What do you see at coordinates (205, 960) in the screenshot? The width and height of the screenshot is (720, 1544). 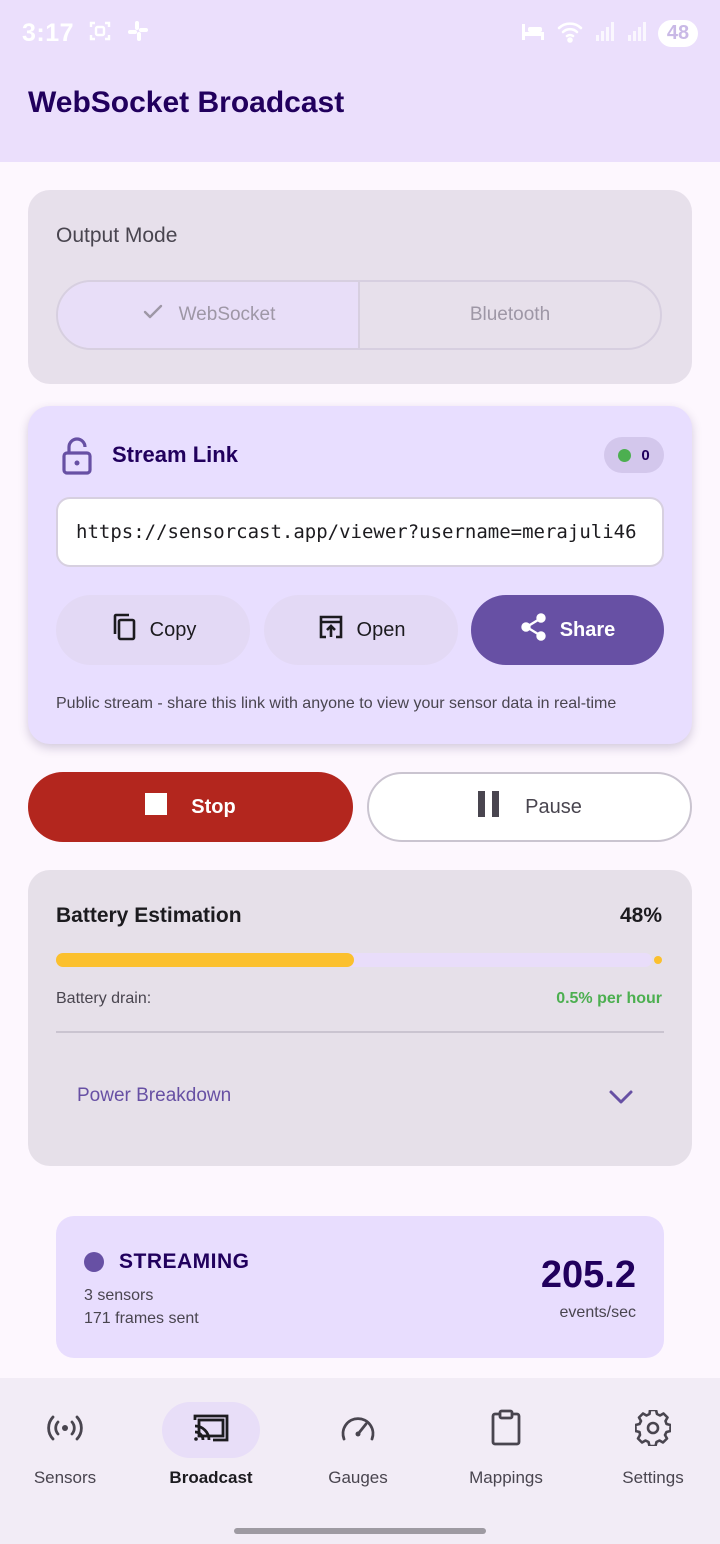 I see `battery-progress-fill` at bounding box center [205, 960].